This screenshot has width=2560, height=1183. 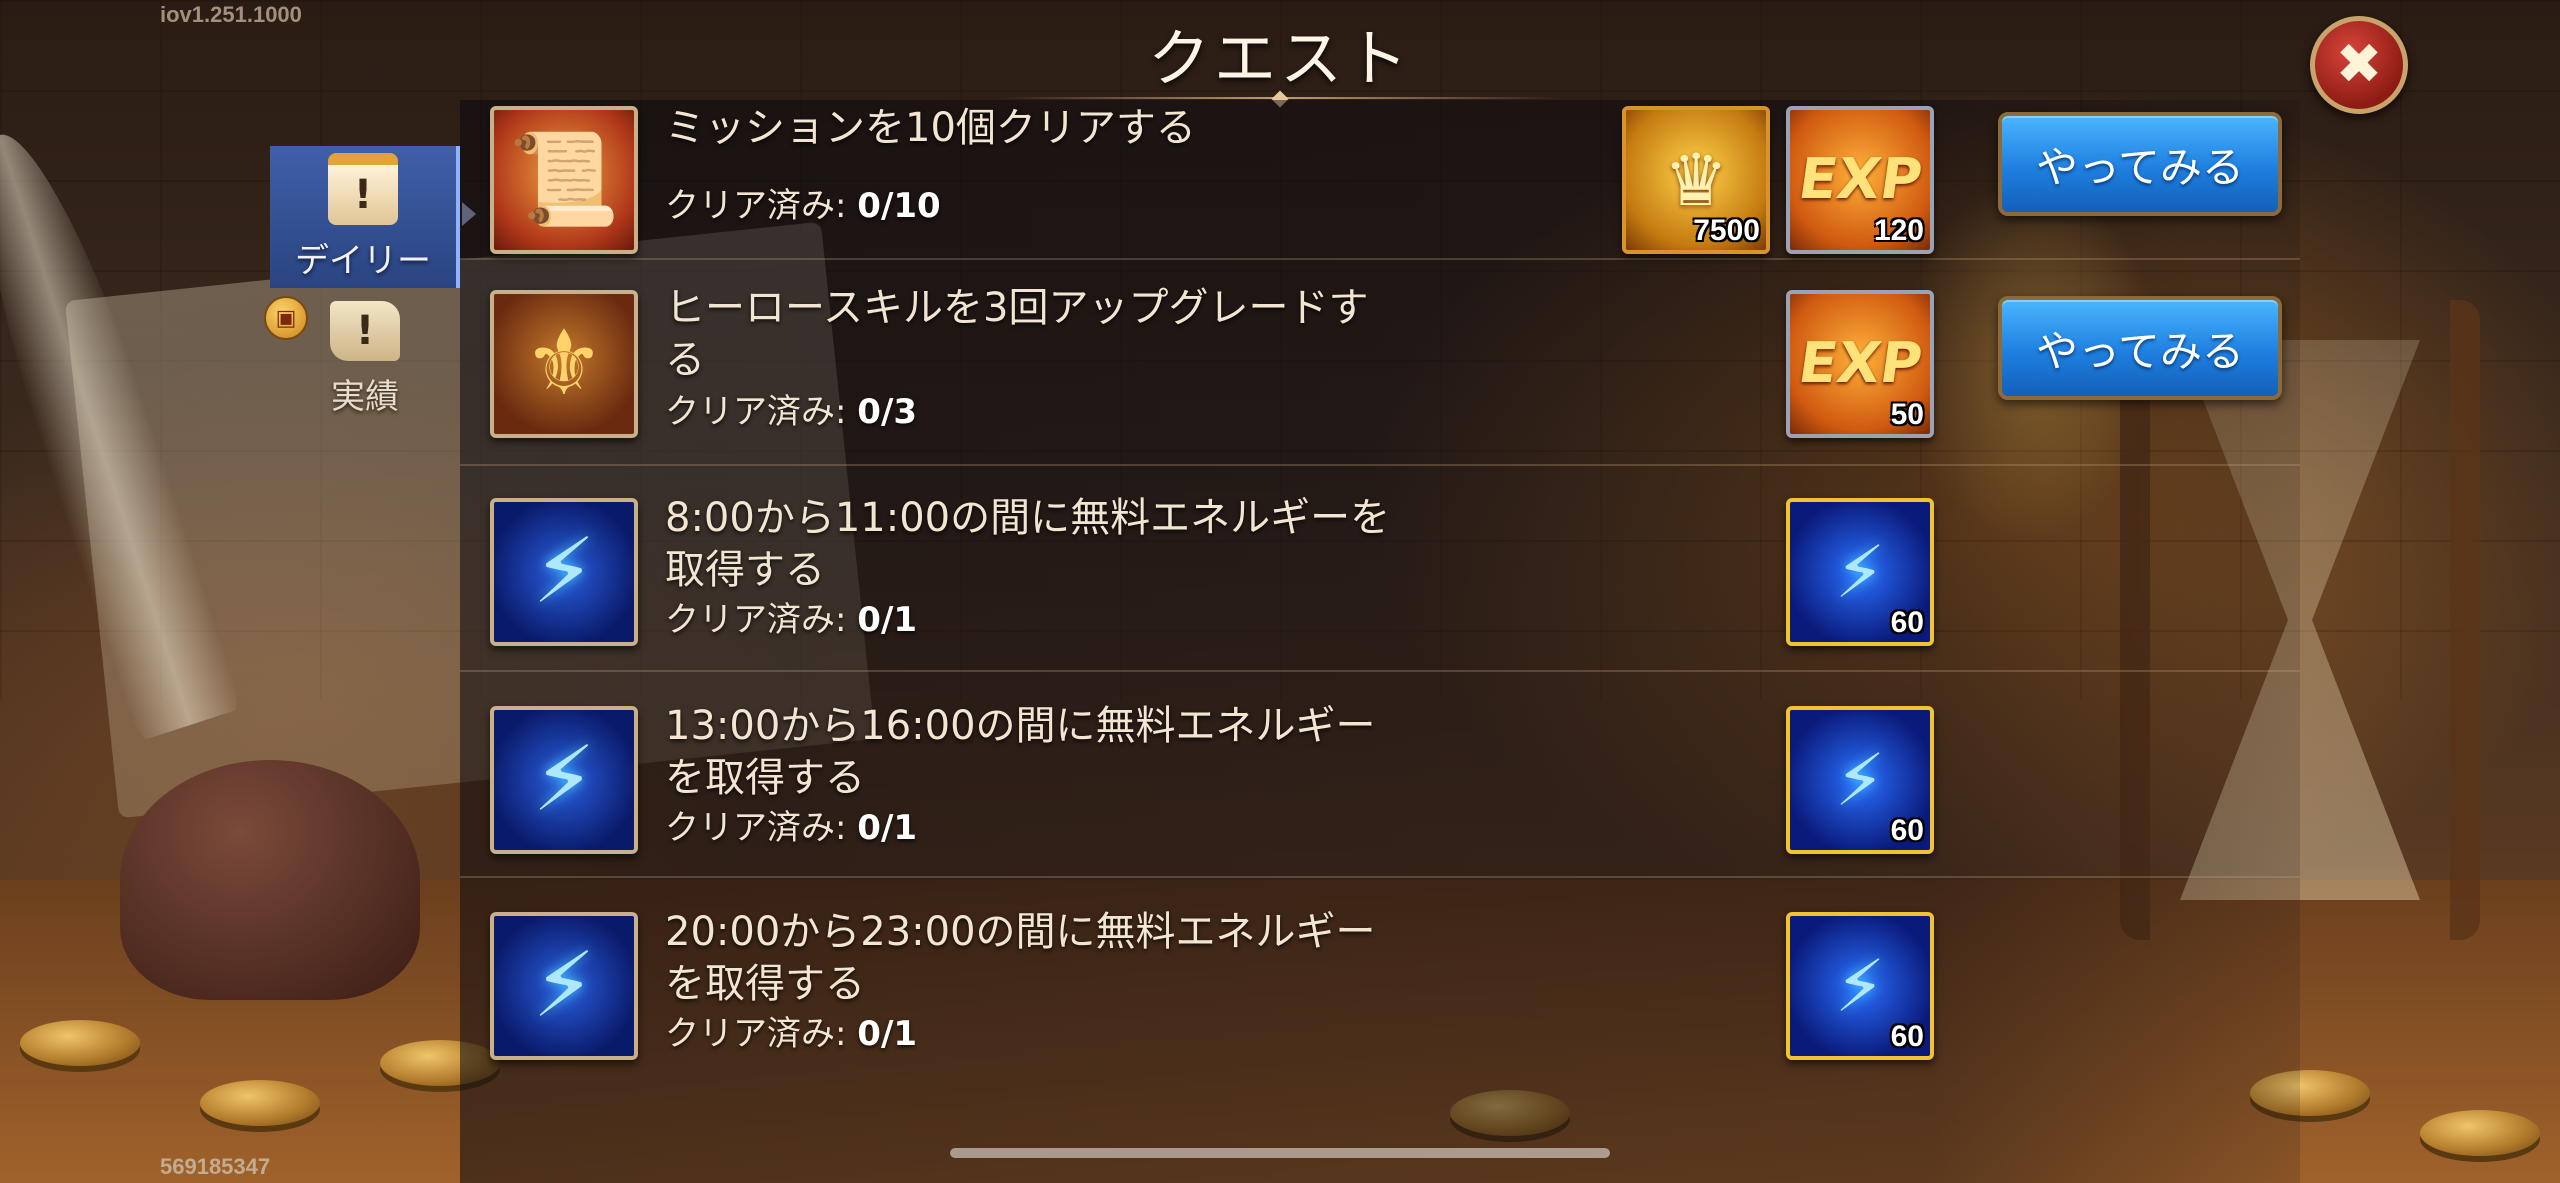 I want to click on scroll-icon: 📜, so click(x=564, y=180).